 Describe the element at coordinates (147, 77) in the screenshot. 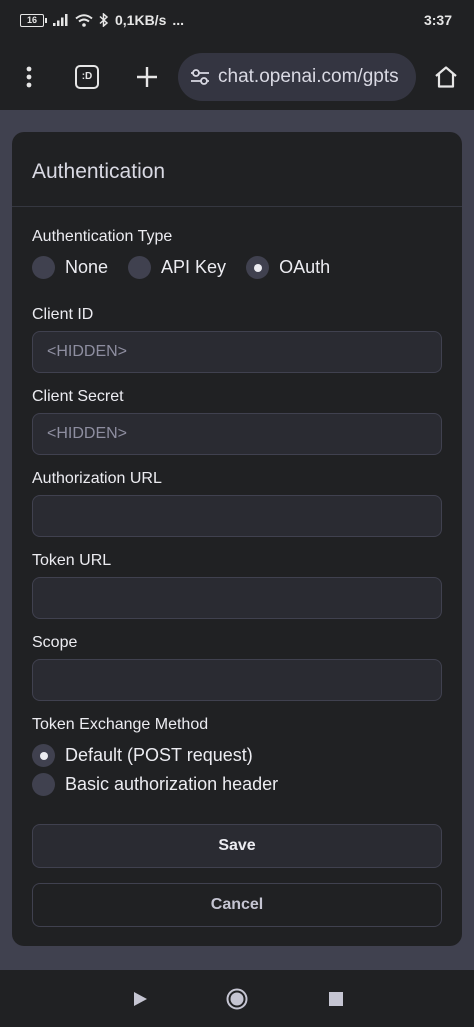

I see `new-tab-icon` at that location.